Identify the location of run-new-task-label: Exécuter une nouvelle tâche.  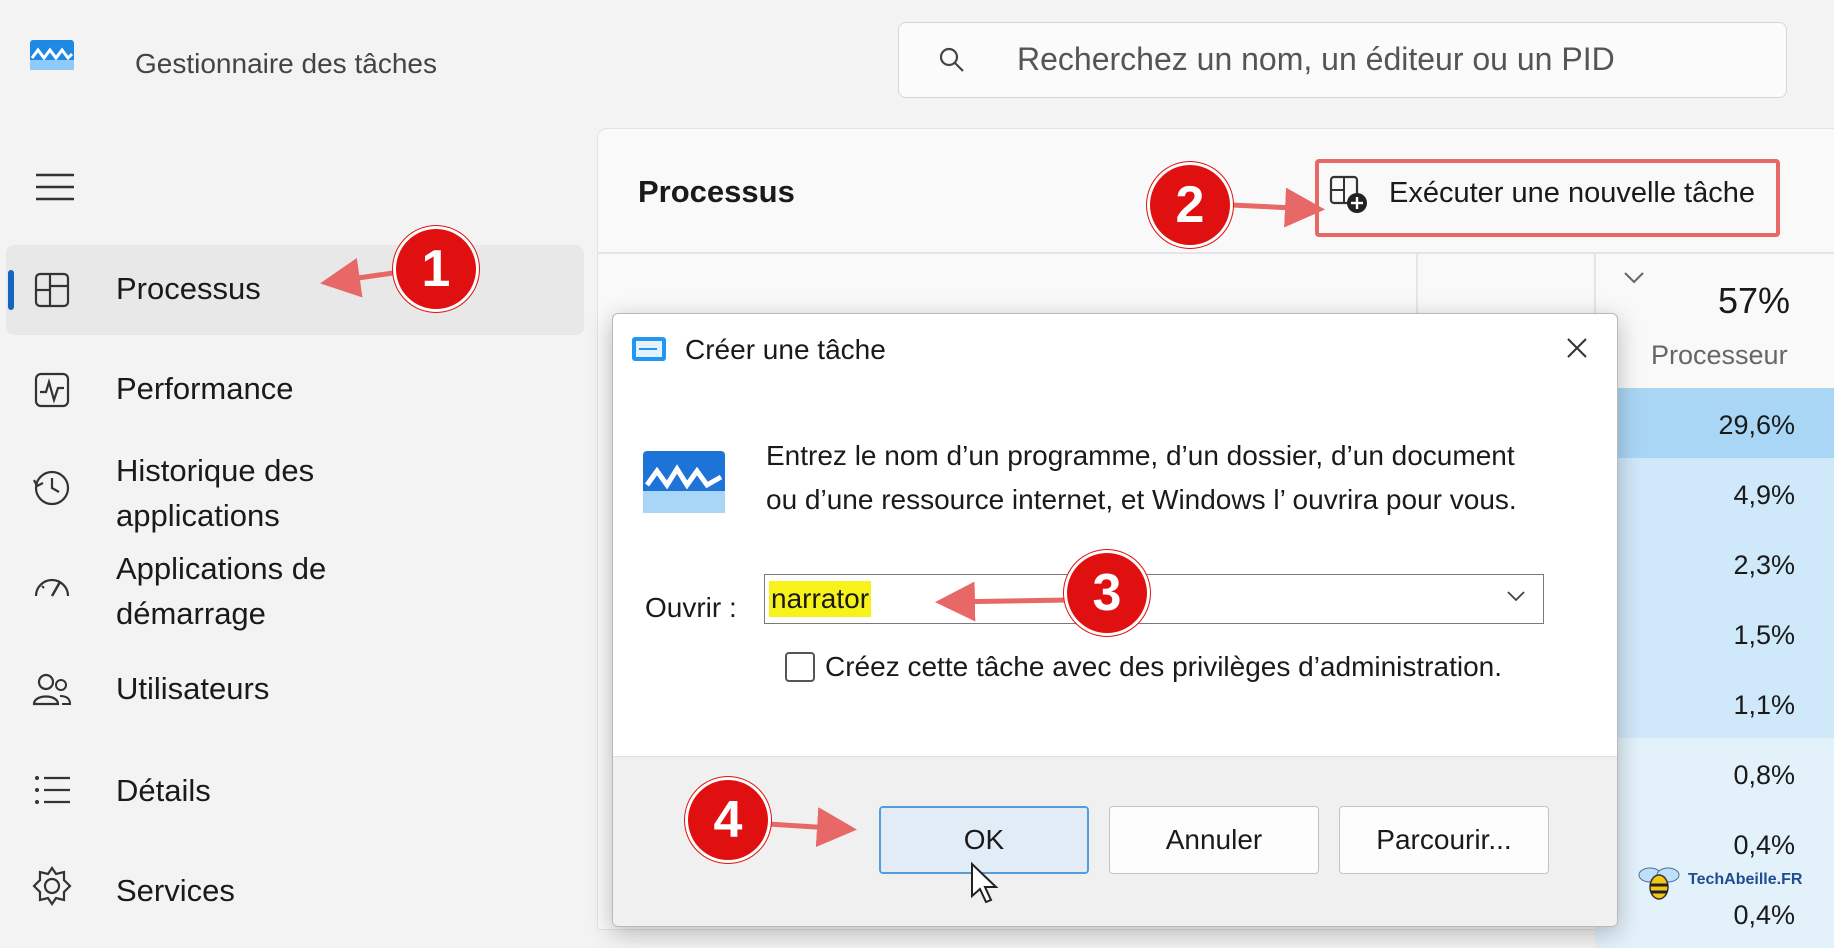
(1572, 193).